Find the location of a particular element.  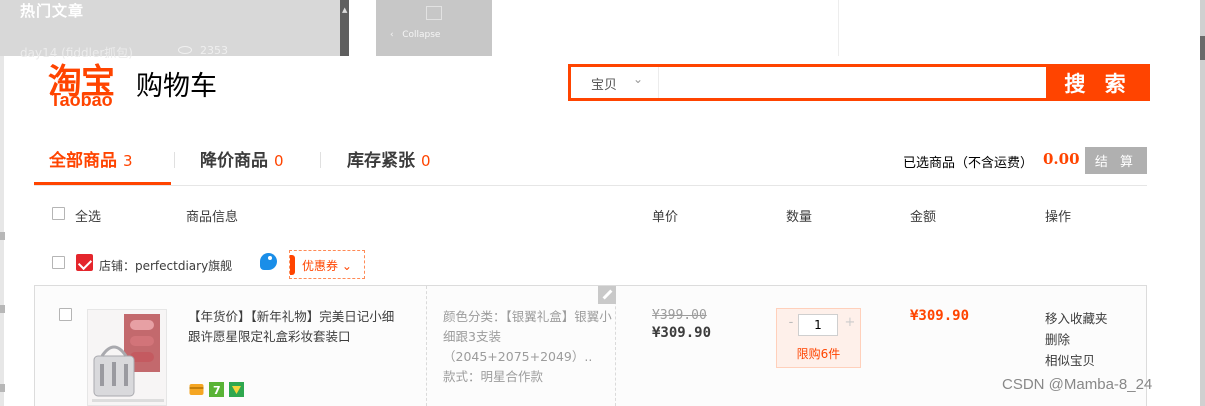

item-actions: 移入收藏夹 删除 相似宝贝 is located at coordinates (1076, 339).